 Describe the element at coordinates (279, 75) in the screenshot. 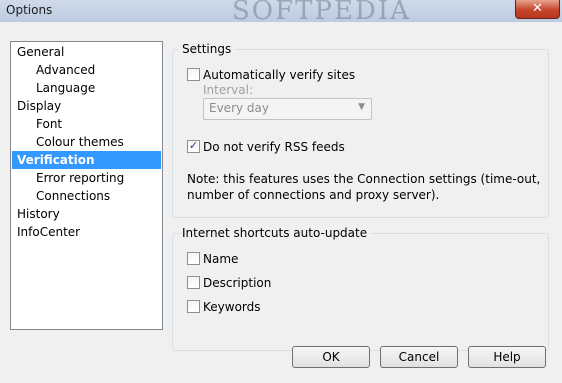

I see `auto-verify-label: Automatically verify sites` at that location.